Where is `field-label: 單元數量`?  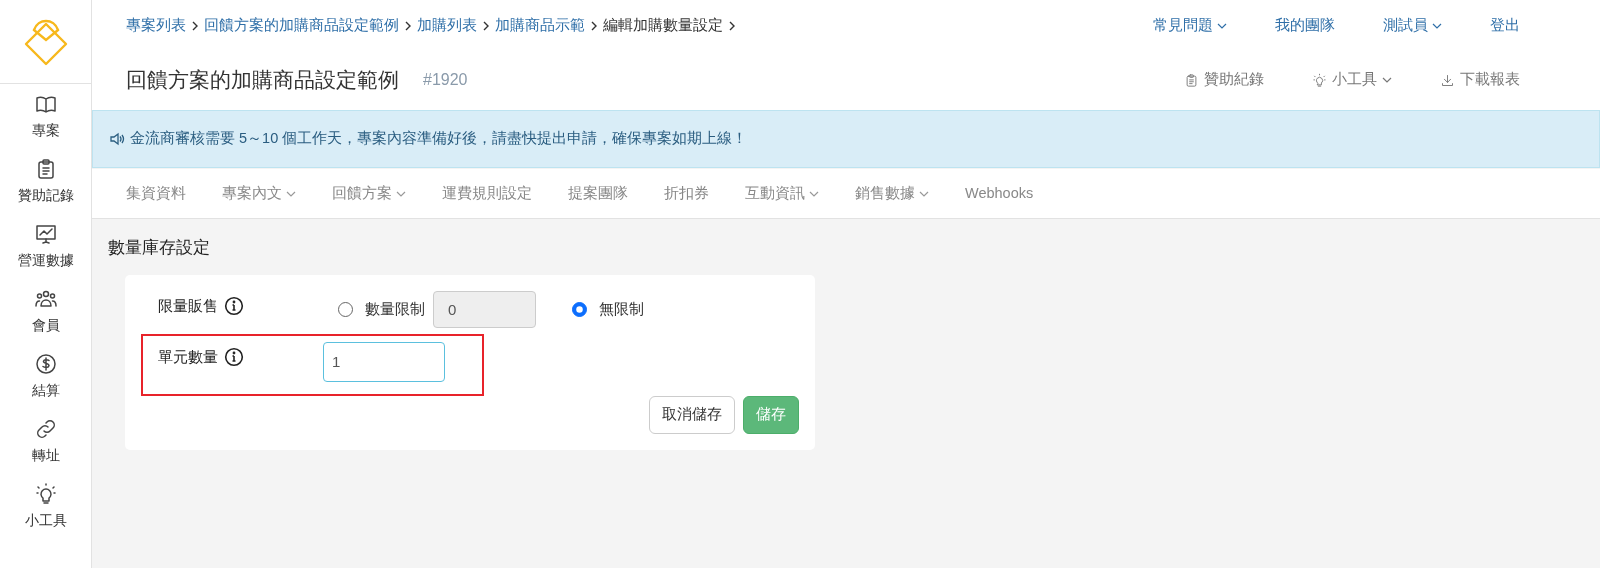
field-label: 單元數量 is located at coordinates (188, 356).